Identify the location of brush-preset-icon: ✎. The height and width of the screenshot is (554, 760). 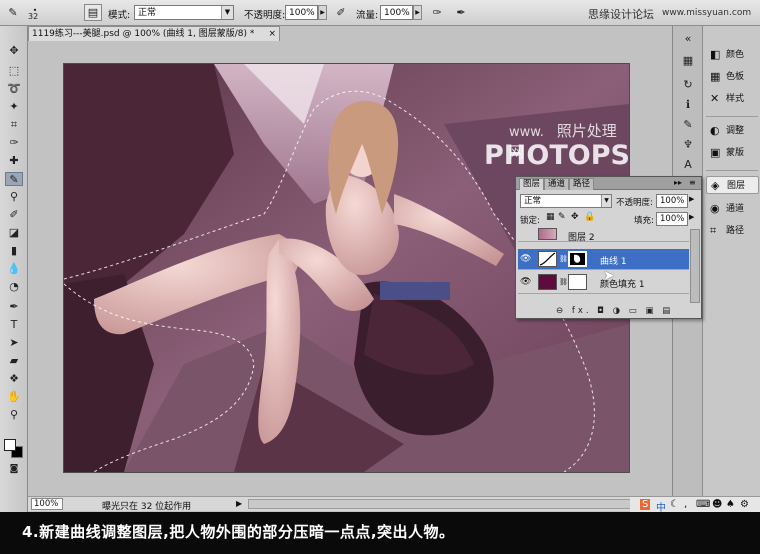
(13, 12).